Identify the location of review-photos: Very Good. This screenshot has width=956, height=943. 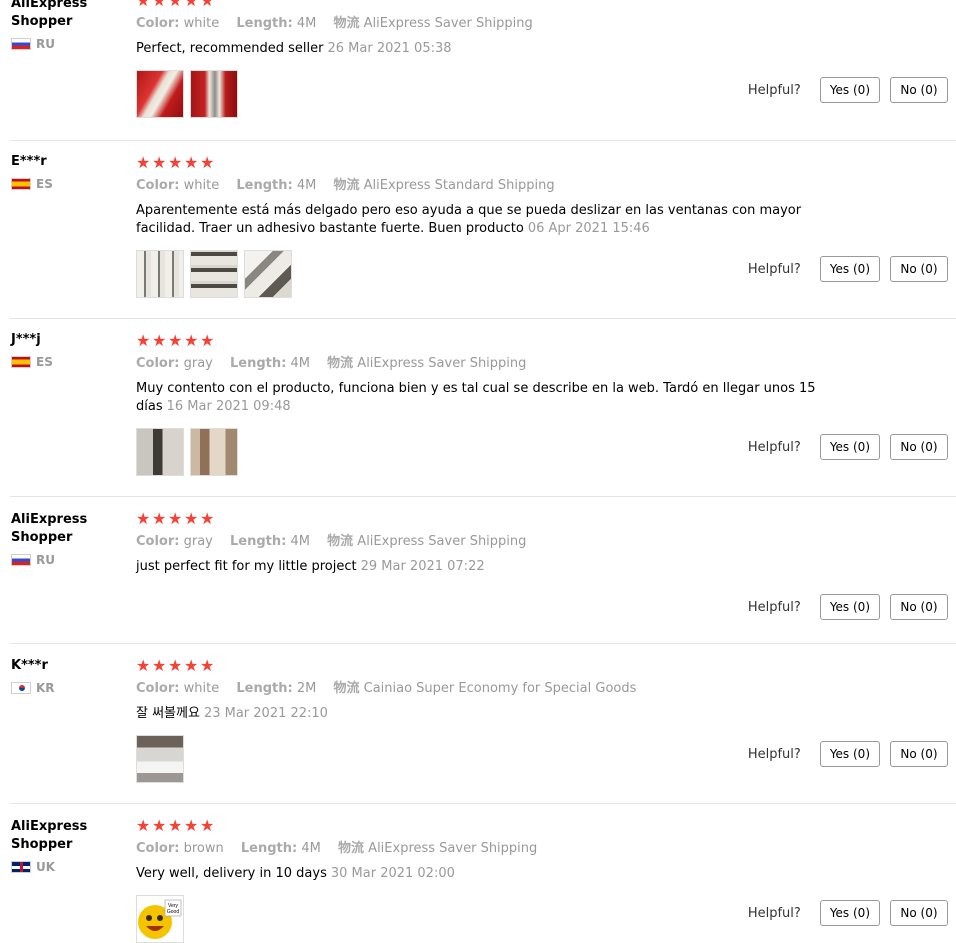
(491, 919).